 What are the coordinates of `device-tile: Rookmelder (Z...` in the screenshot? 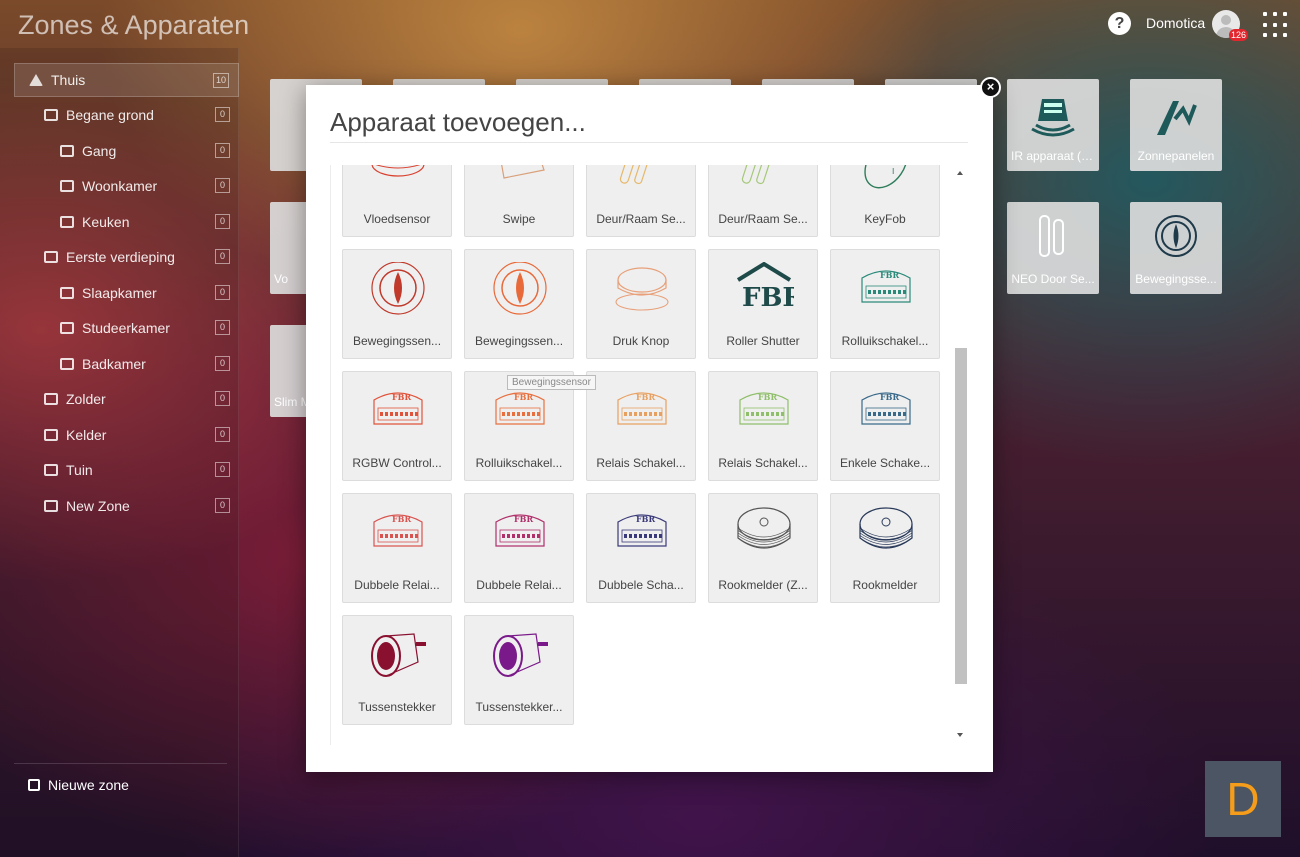 It's located at (763, 548).